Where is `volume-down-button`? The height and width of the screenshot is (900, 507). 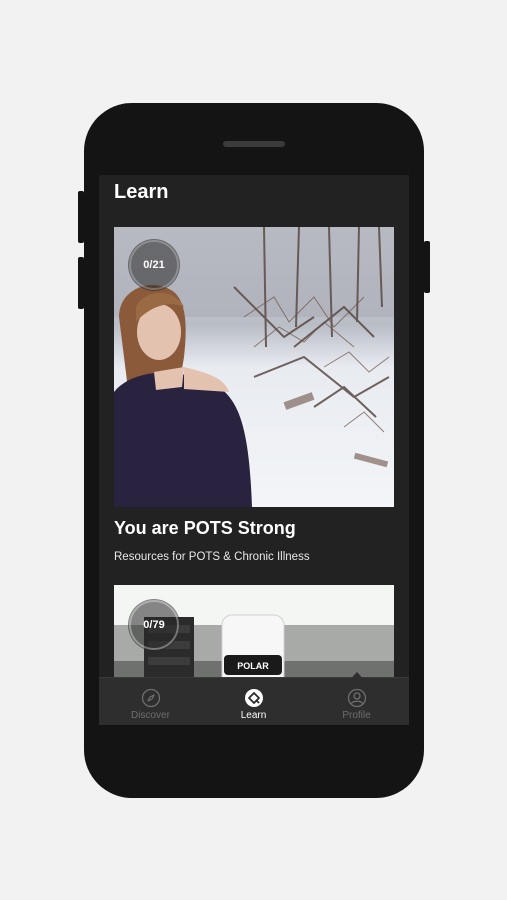
volume-down-button is located at coordinates (81, 283).